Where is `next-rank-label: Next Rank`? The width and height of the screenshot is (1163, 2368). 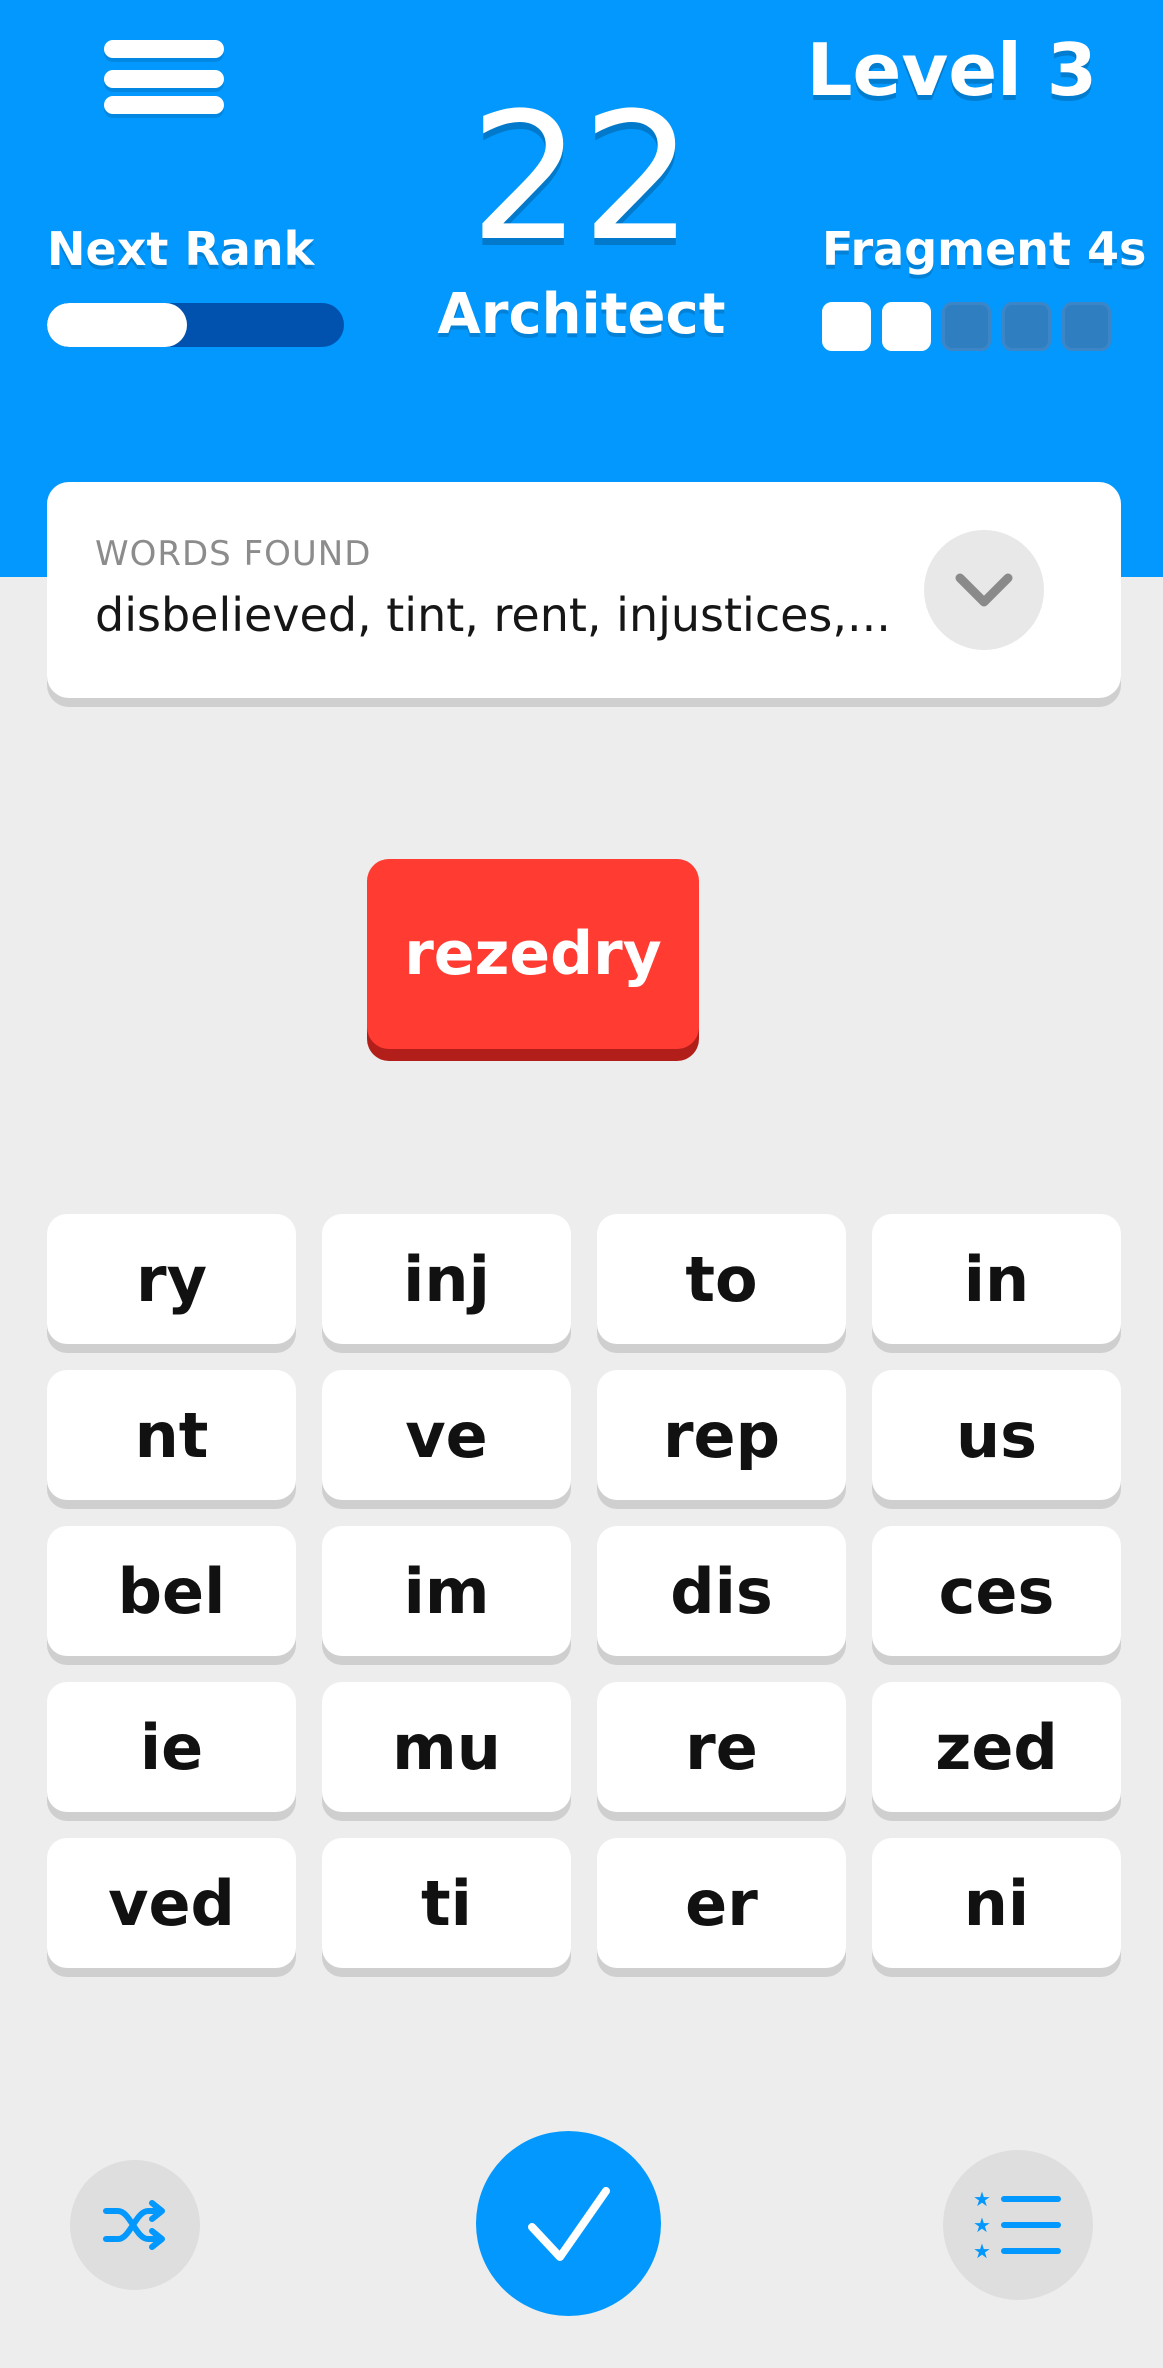 next-rank-label: Next Rank is located at coordinates (181, 249).